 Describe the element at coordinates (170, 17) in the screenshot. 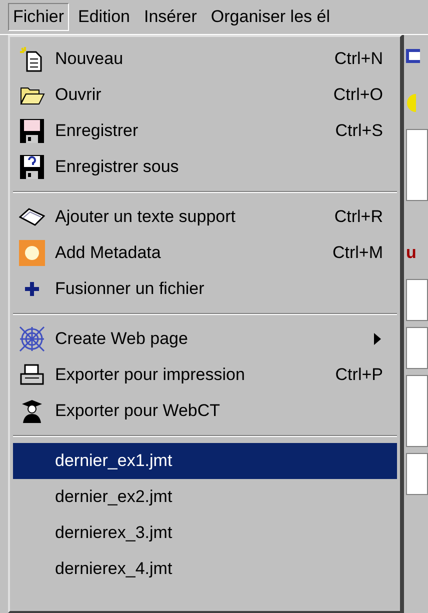

I see `menu-title: Insérer` at that location.